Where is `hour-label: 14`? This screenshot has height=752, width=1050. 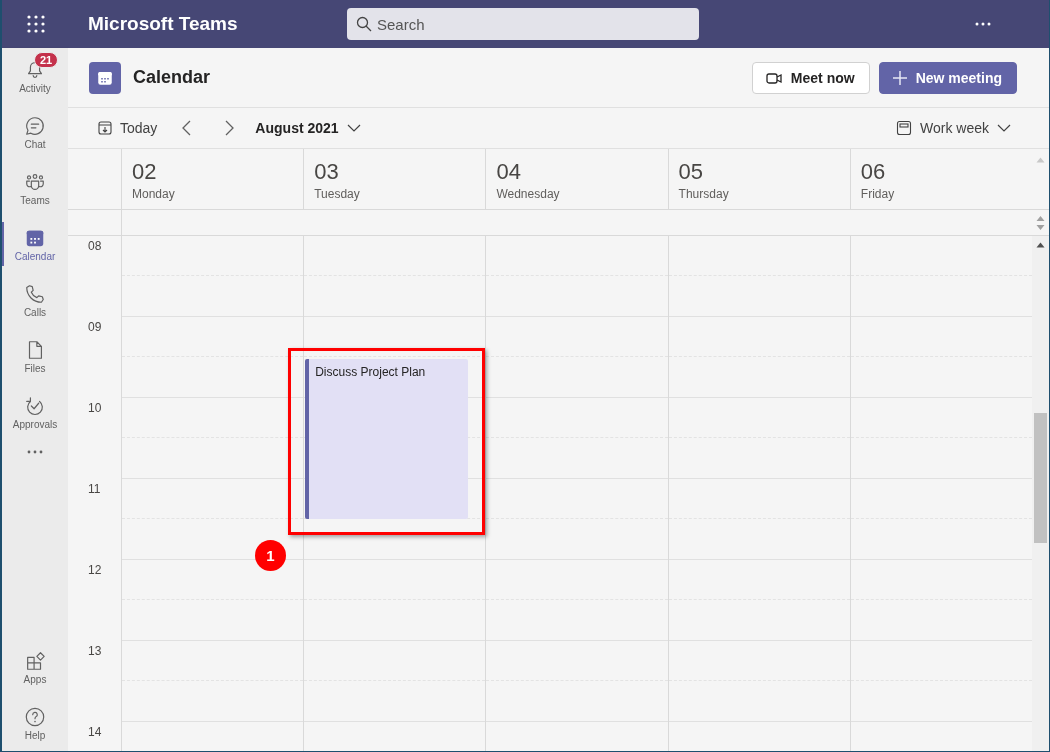
hour-label: 14 is located at coordinates (95, 732).